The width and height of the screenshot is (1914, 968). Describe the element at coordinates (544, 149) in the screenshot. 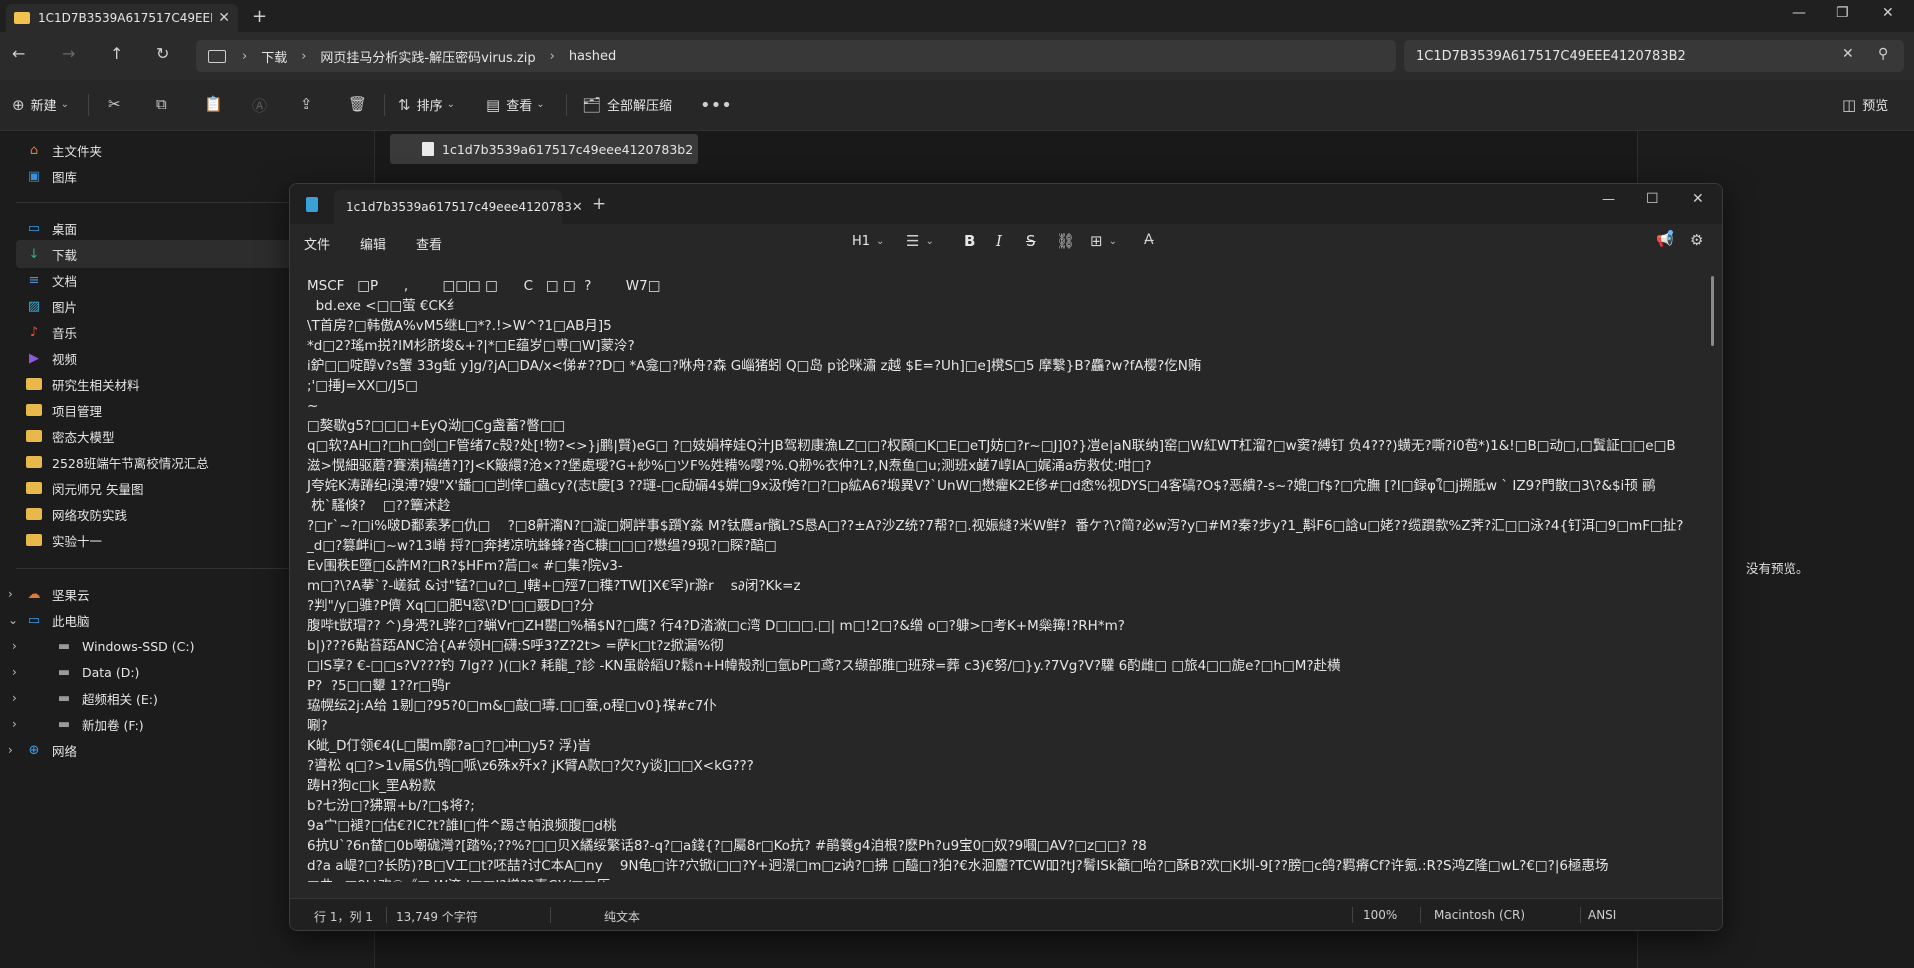

I see `file-item: 1c1d7b3539a617517c49eee4120783b2` at that location.